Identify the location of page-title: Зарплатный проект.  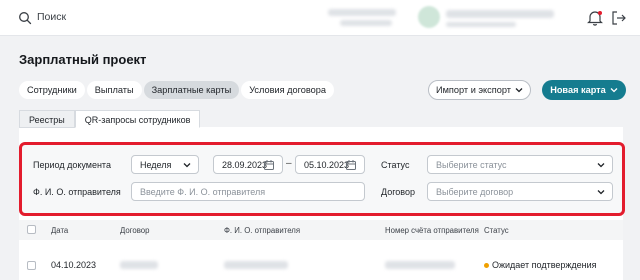
(83, 59).